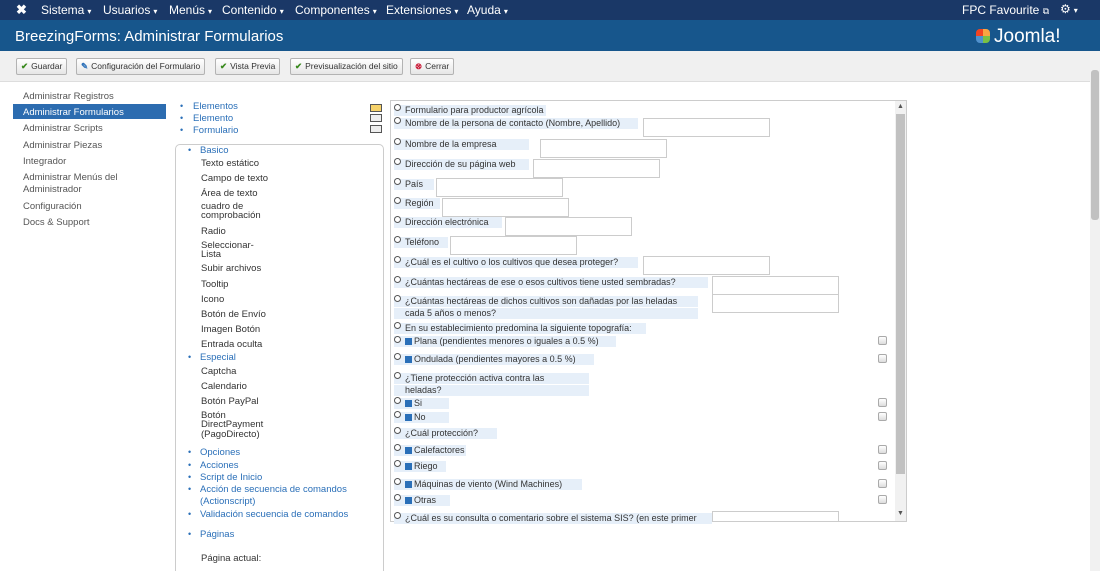 Image resolution: width=1100 pixels, height=571 pixels. Describe the element at coordinates (273, 489) in the screenshot. I see `tree-link-actionscript: Acción de secuencia de comandos` at that location.